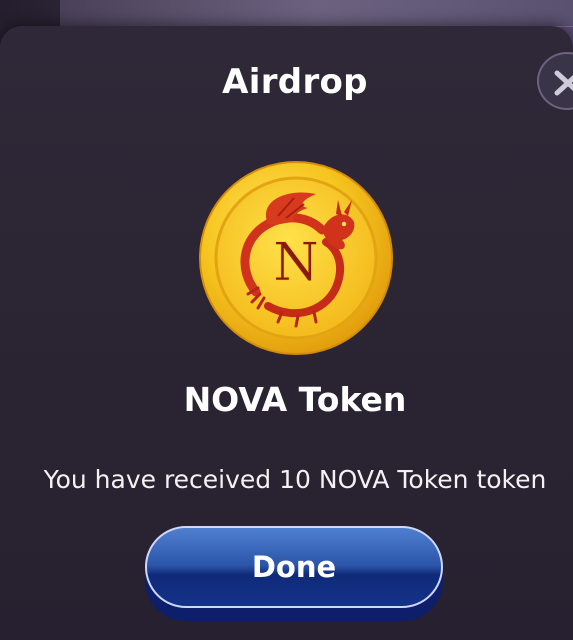  Describe the element at coordinates (295, 82) in the screenshot. I see `modal-title: Airdrop` at that location.